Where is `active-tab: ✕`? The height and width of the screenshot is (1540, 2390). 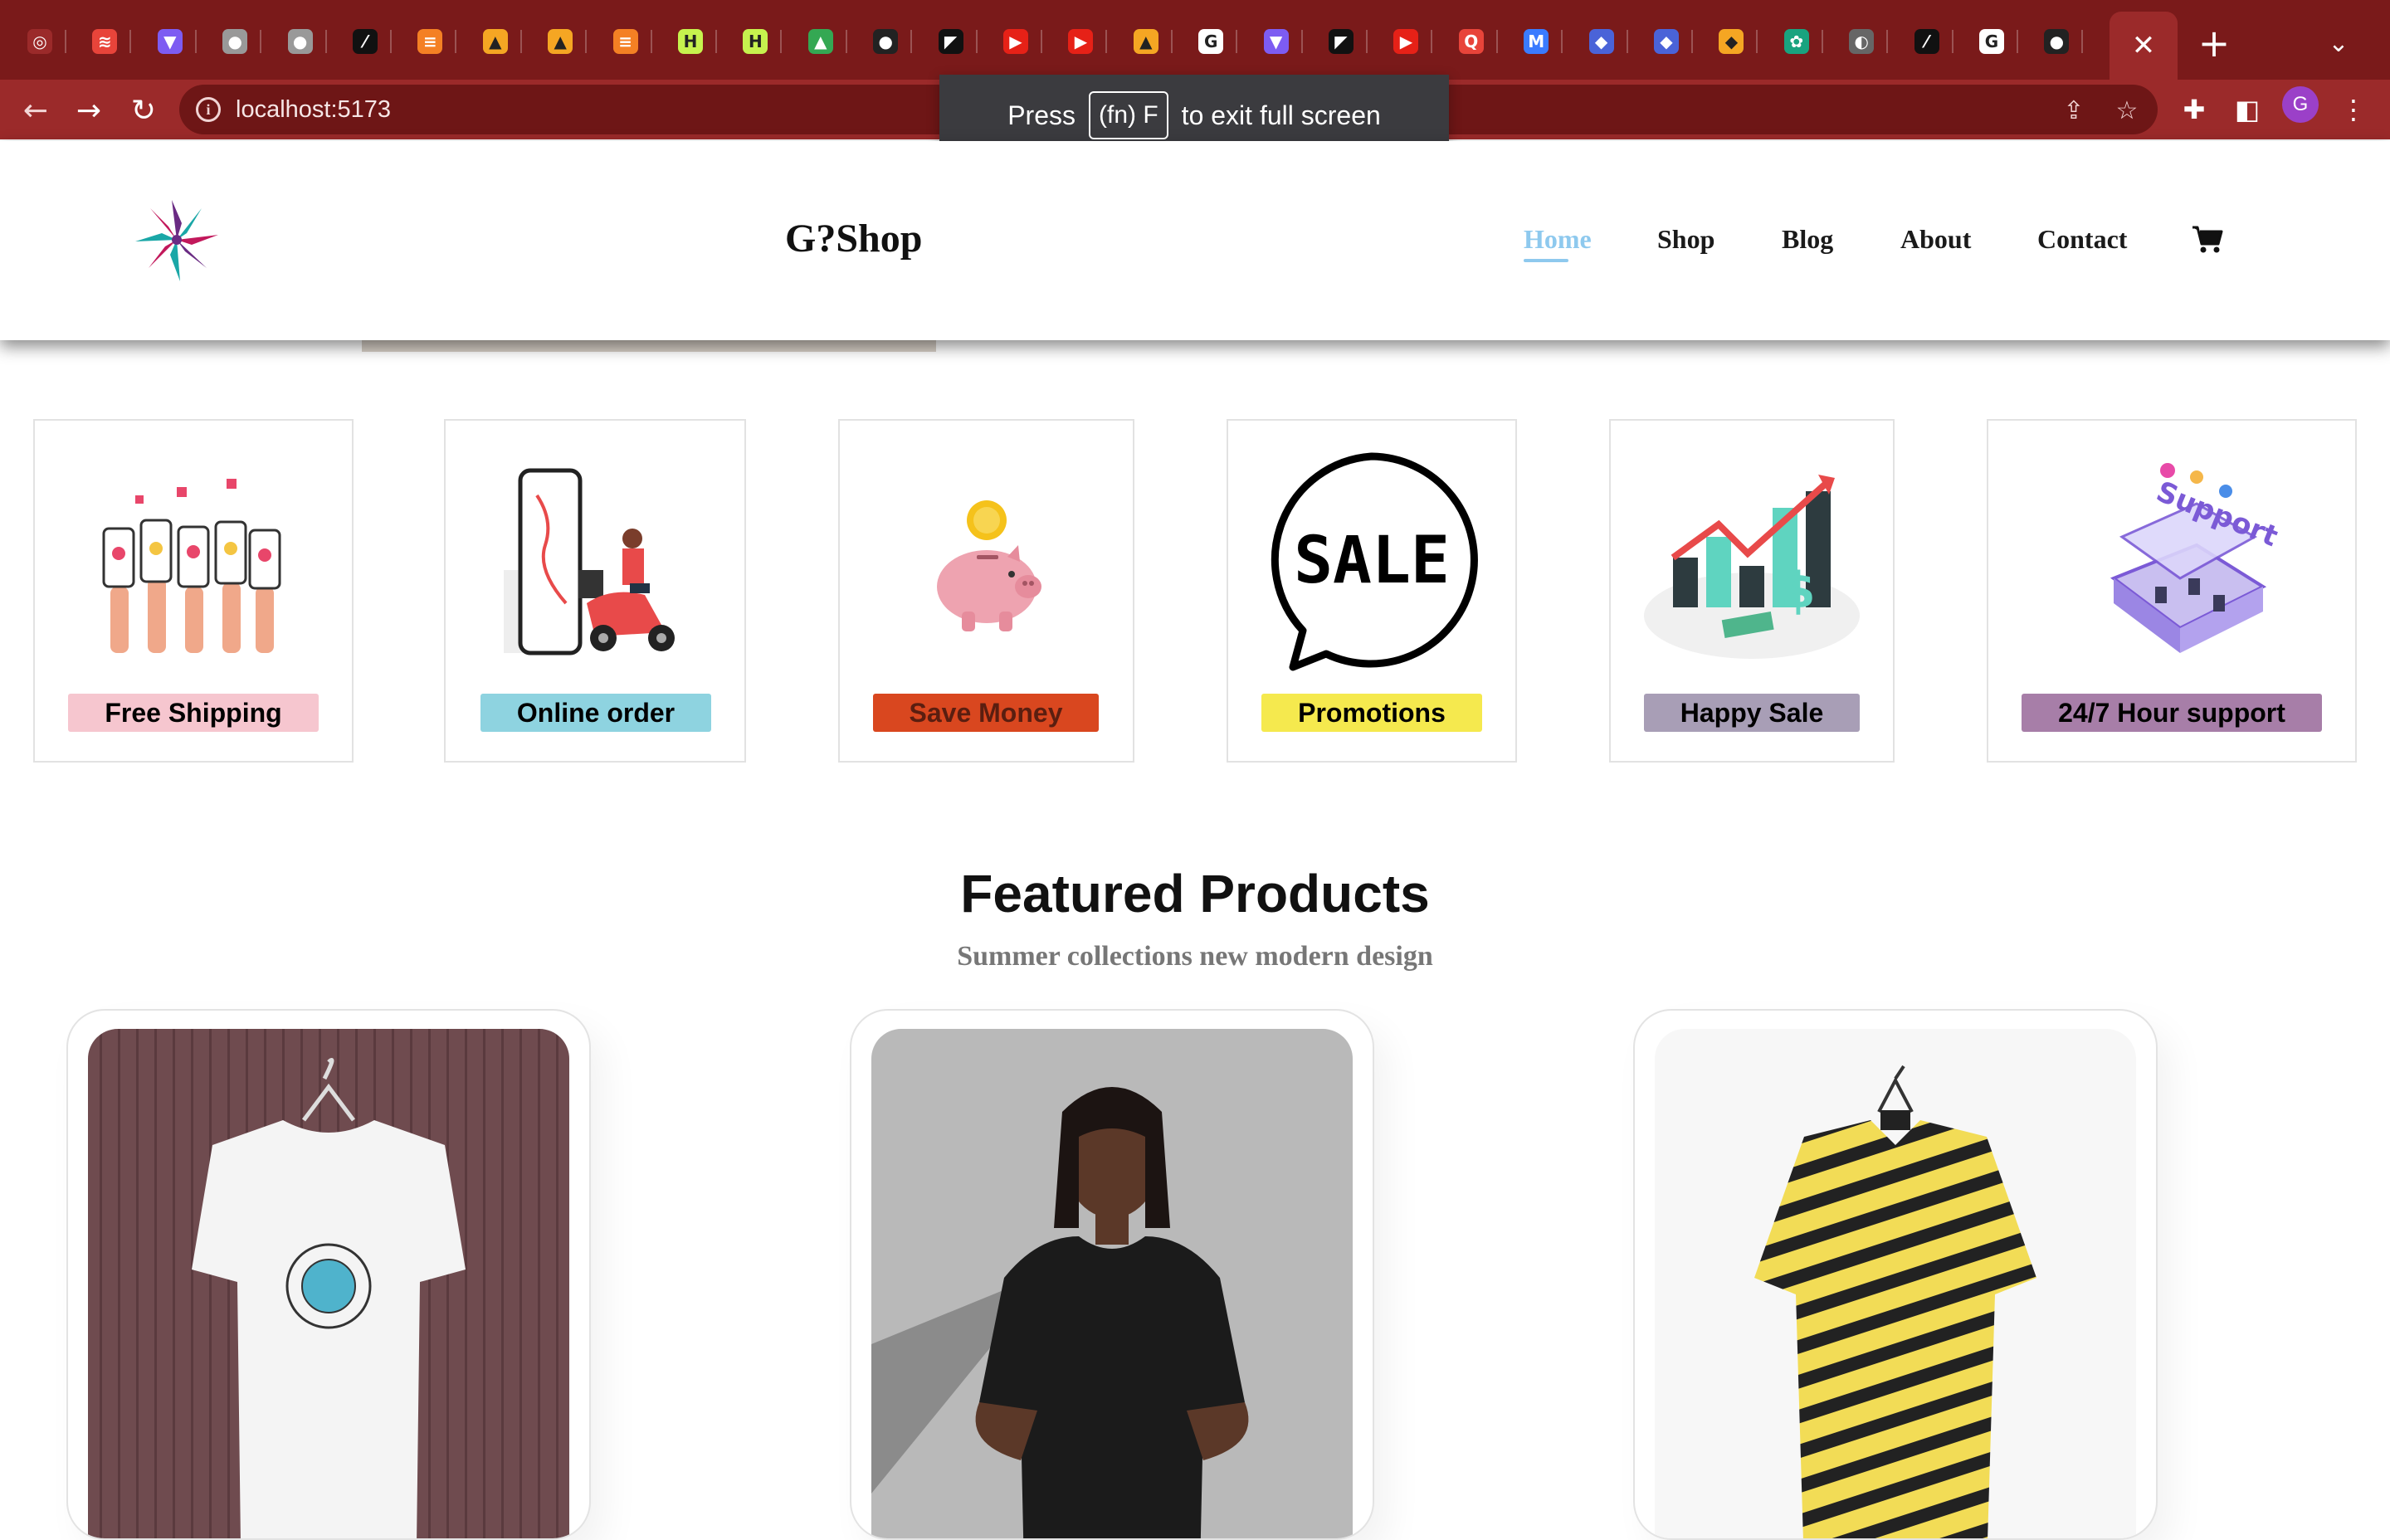 active-tab: ✕ is located at coordinates (2144, 46).